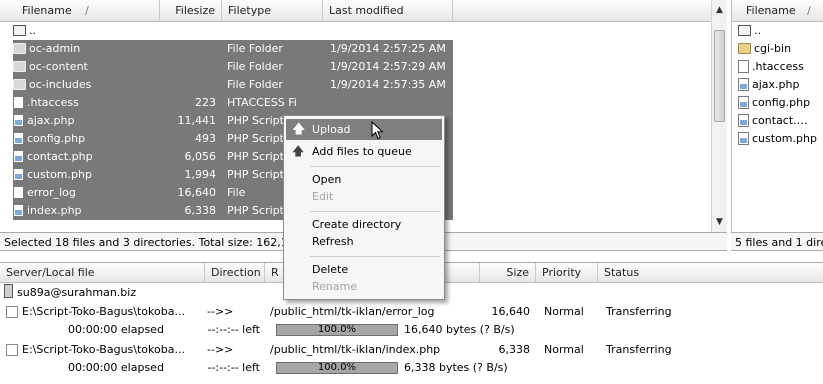 The height and width of the screenshot is (384, 823). I want to click on scroll-thumb, so click(719, 76).